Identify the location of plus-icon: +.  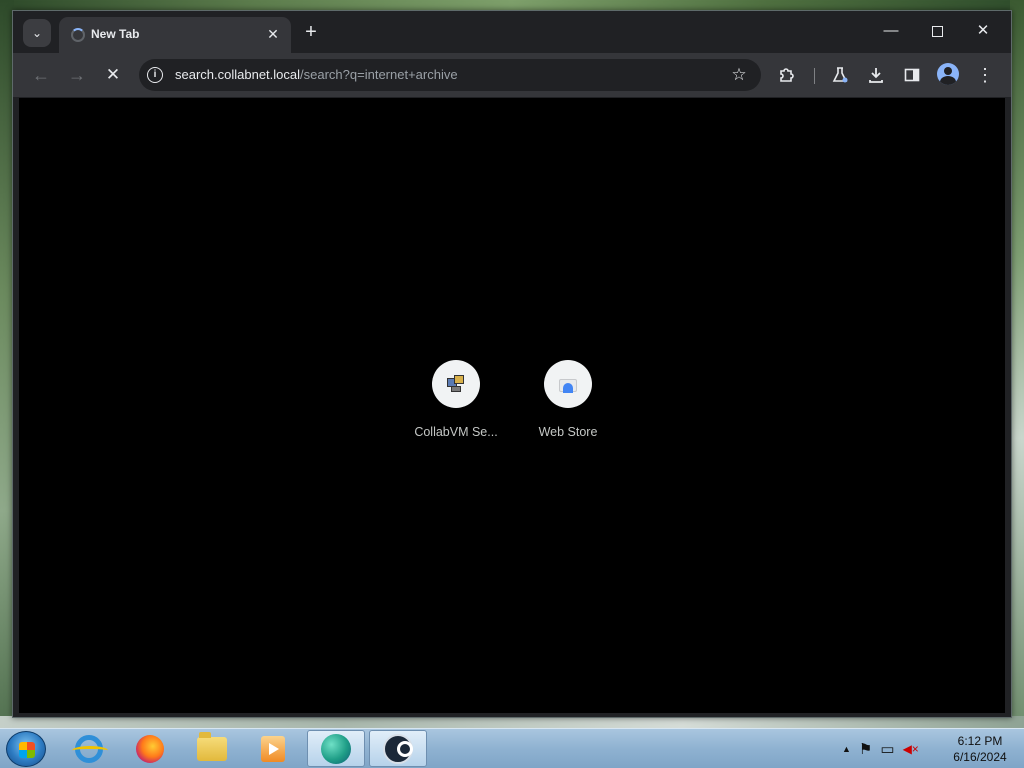
(311, 32).